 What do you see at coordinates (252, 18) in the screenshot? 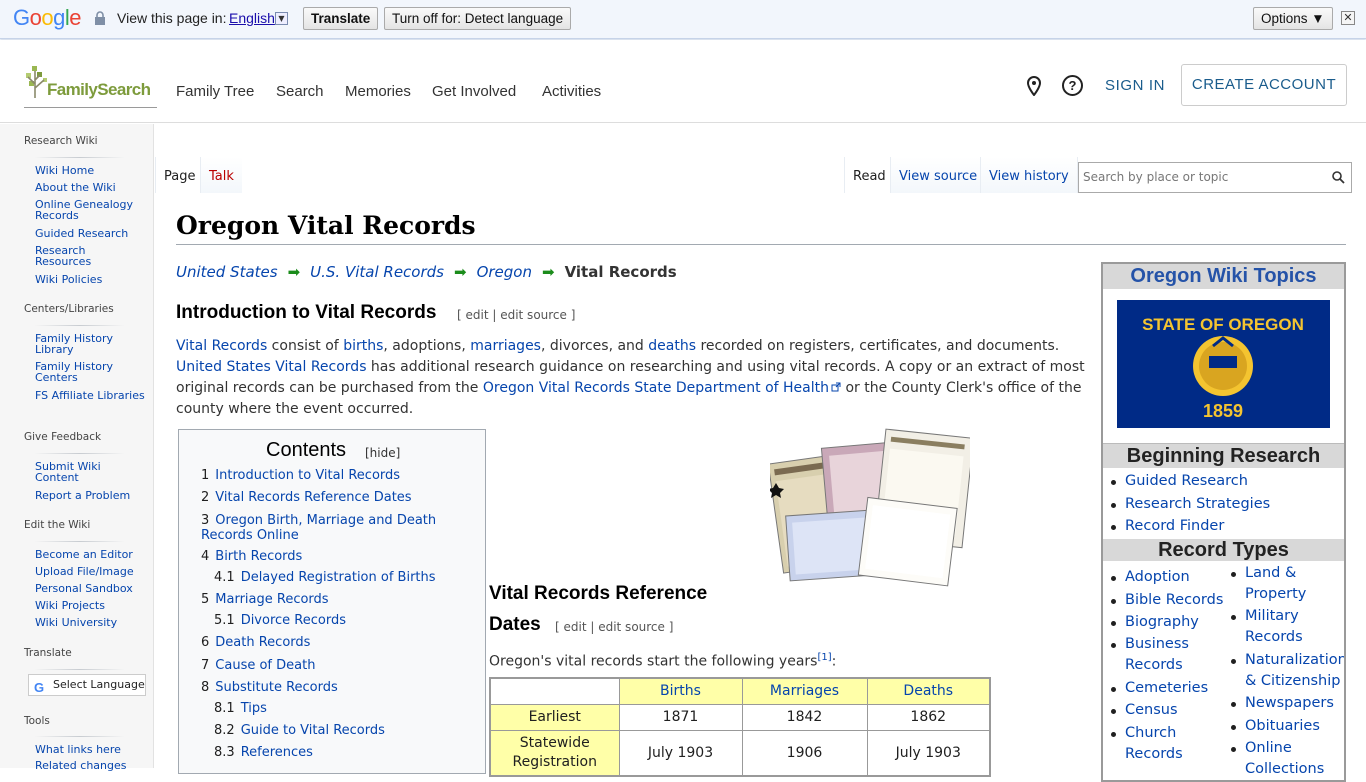
I see `language-select: English` at bounding box center [252, 18].